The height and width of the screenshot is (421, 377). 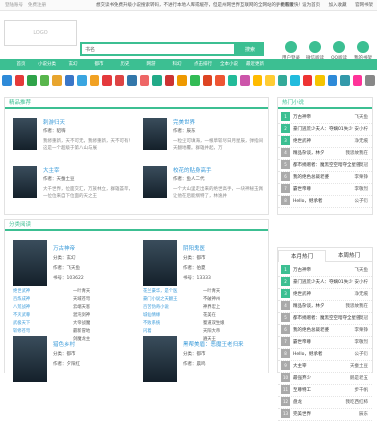 What do you see at coordinates (229, 64) in the screenshot?
I see `nav-complete: 全本小说` at bounding box center [229, 64].